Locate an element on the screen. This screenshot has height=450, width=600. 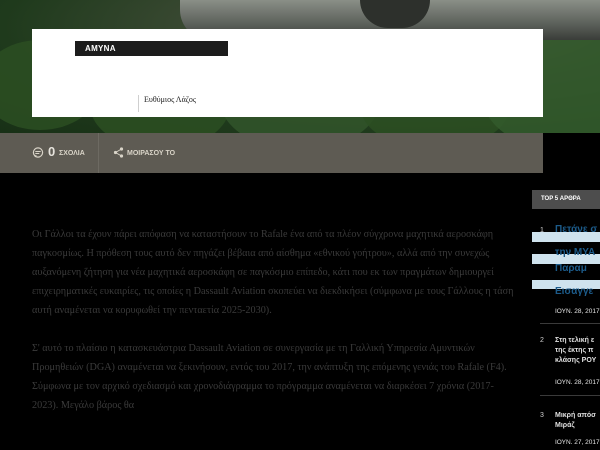
author-divider is located at coordinates (138, 103).